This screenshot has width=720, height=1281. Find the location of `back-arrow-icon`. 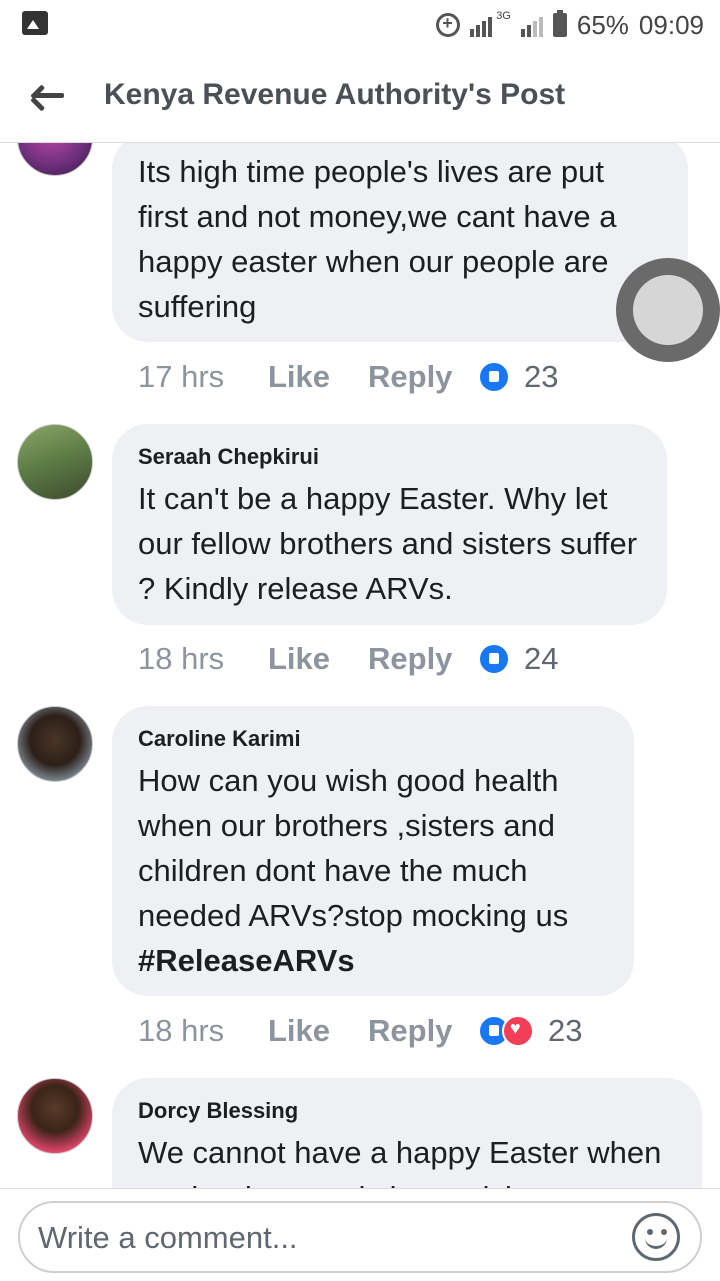

back-arrow-icon is located at coordinates (48, 96).